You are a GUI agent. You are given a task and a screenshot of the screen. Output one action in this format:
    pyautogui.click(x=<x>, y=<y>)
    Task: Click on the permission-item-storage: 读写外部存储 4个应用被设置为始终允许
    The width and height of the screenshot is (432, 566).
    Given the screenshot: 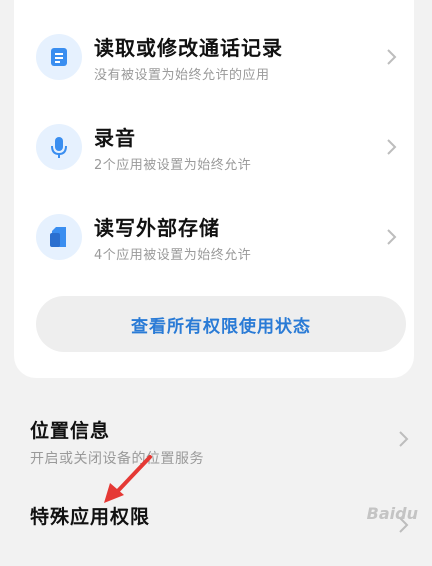 What is the action you would take?
    pyautogui.click(x=214, y=237)
    